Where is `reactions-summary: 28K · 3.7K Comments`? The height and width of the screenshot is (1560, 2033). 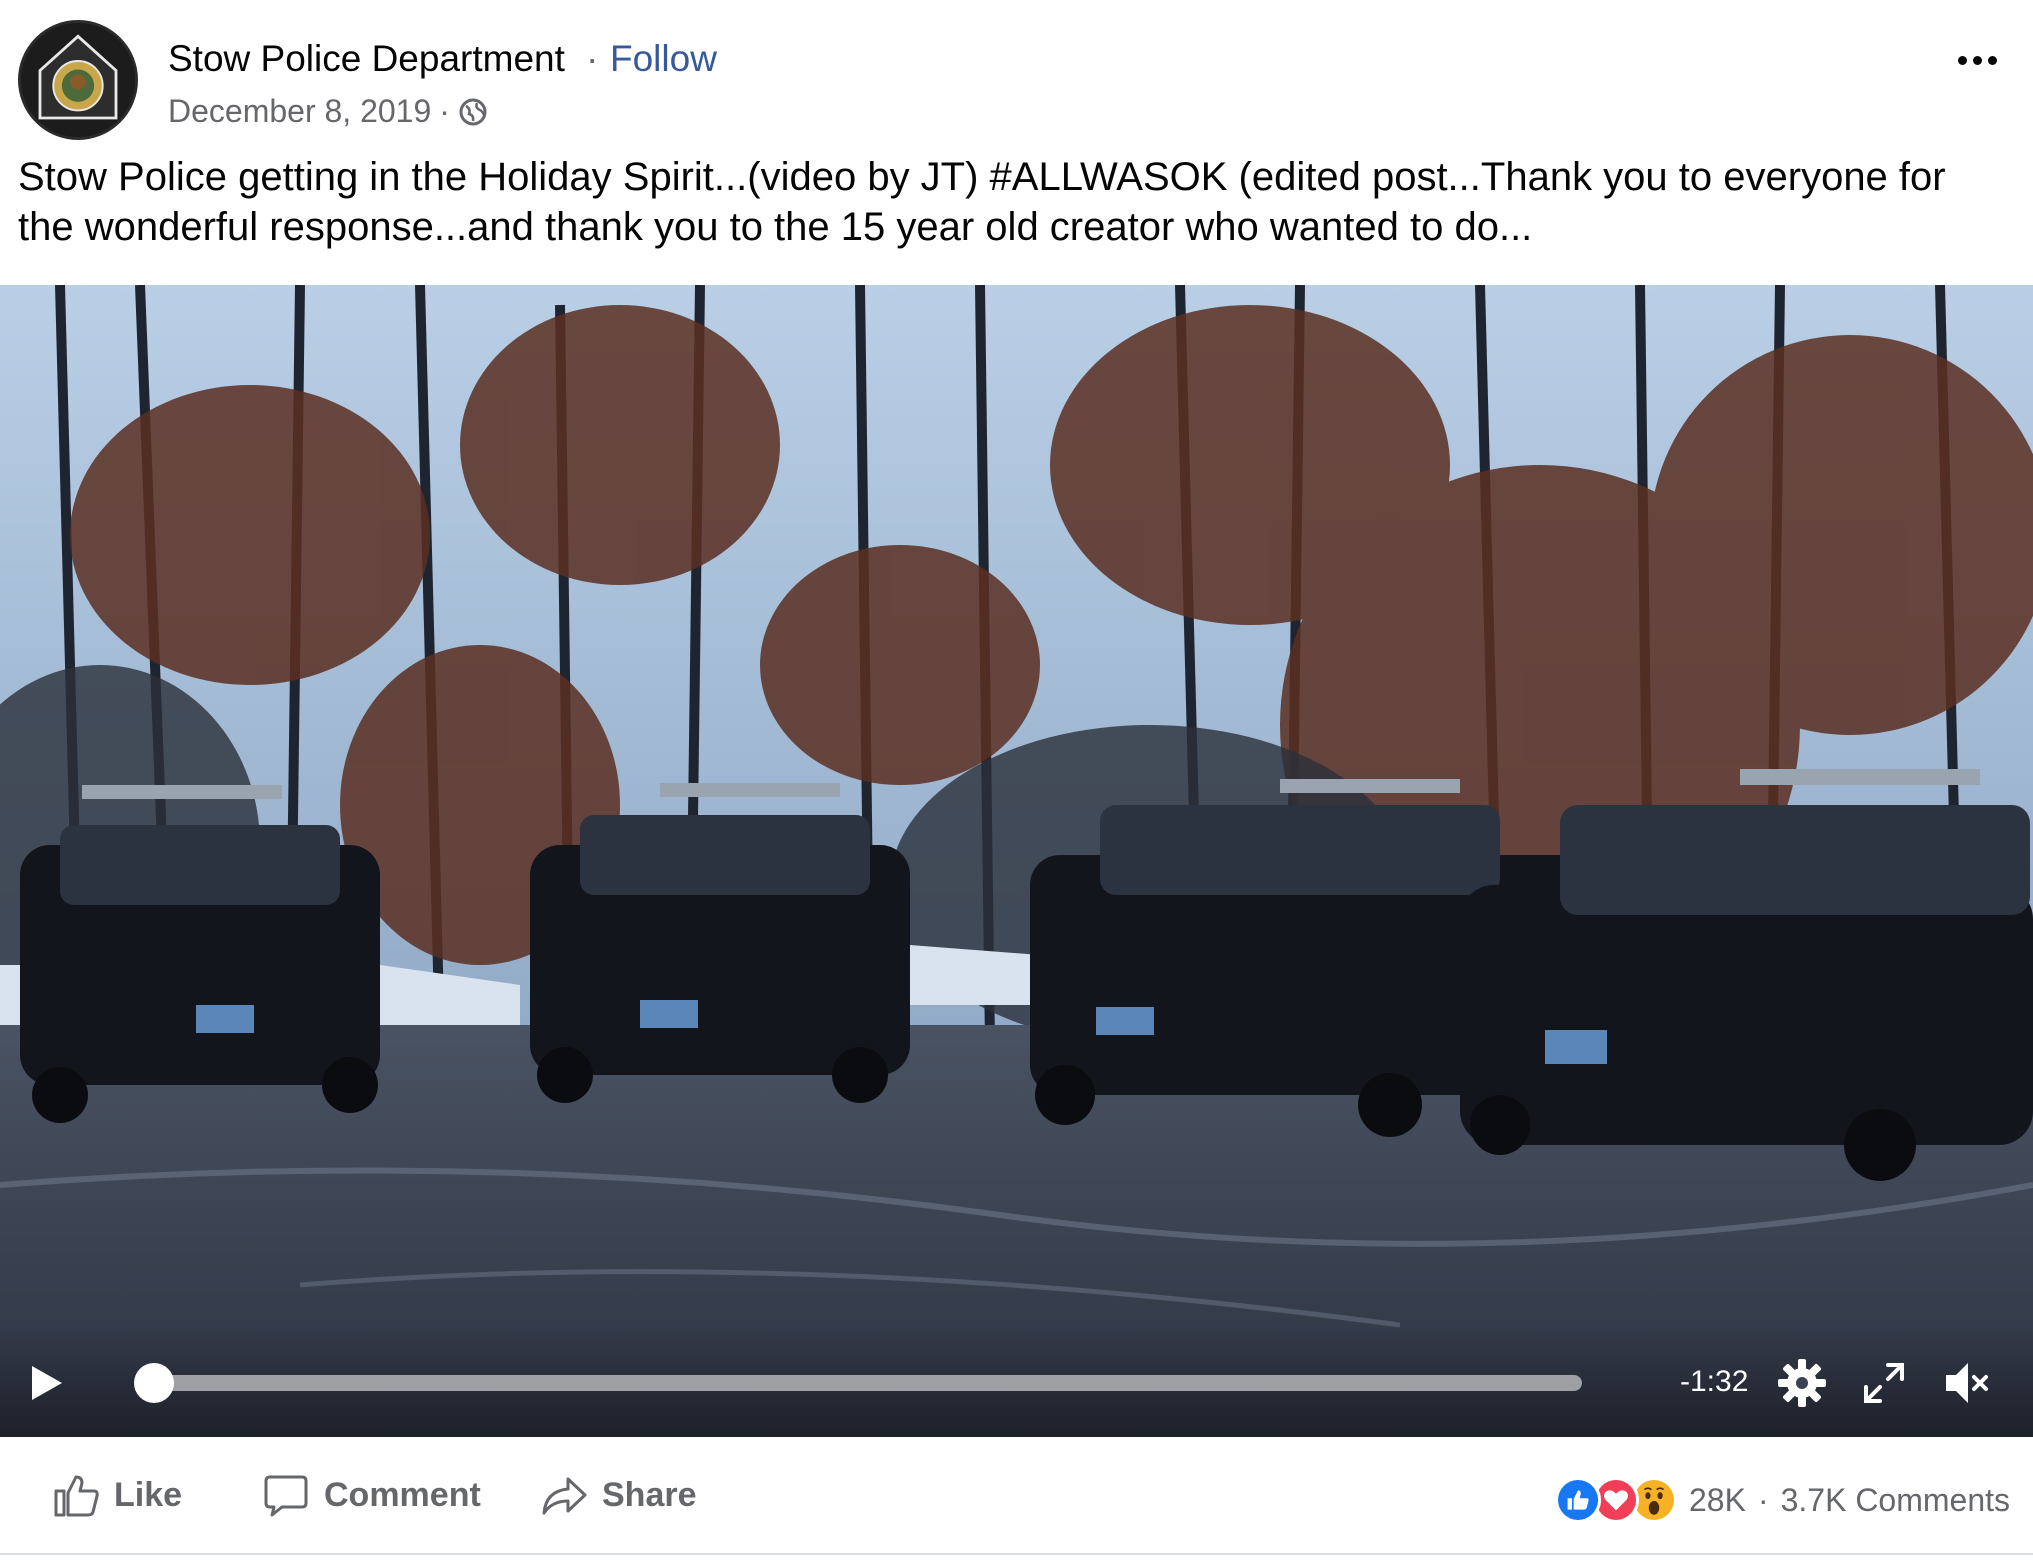
reactions-summary: 28K · 3.7K Comments is located at coordinates (1782, 1500).